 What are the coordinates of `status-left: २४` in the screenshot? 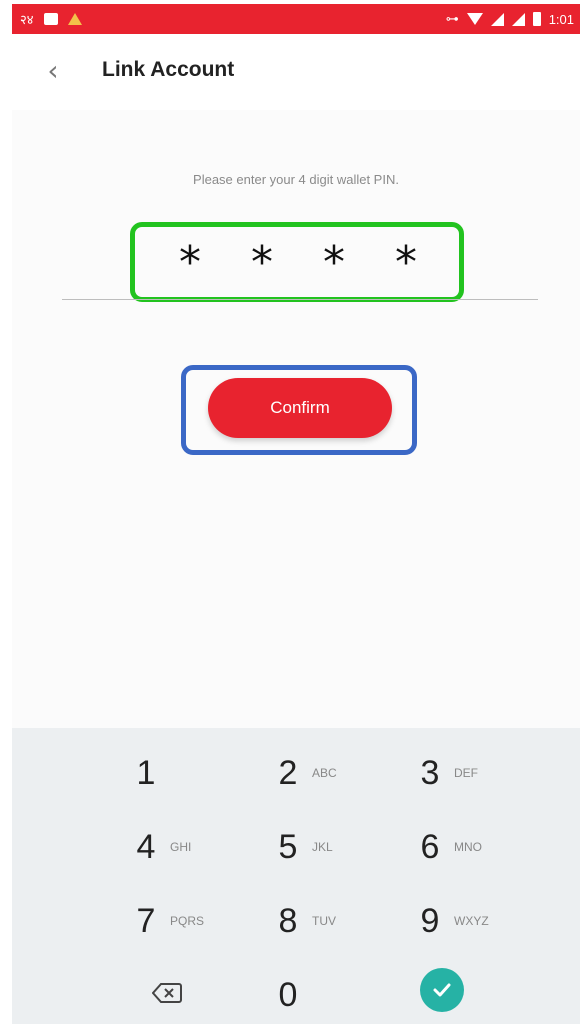 It's located at (47, 19).